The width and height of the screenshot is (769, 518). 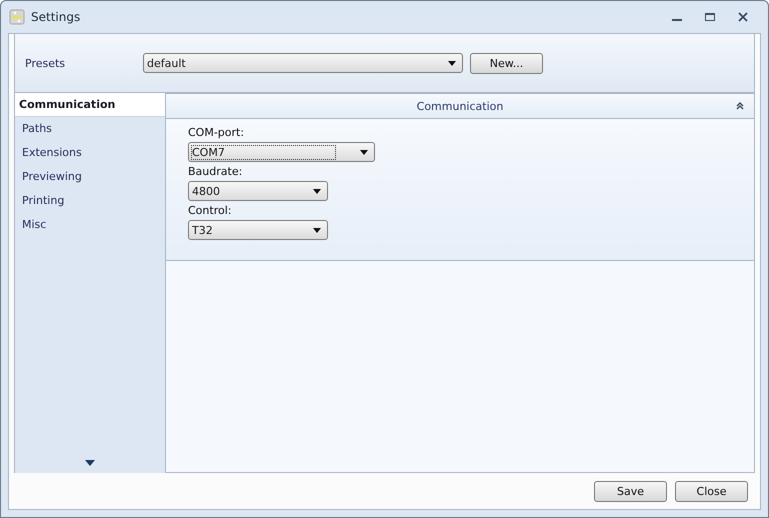 I want to click on sidebar-item: Previewing, so click(x=90, y=177).